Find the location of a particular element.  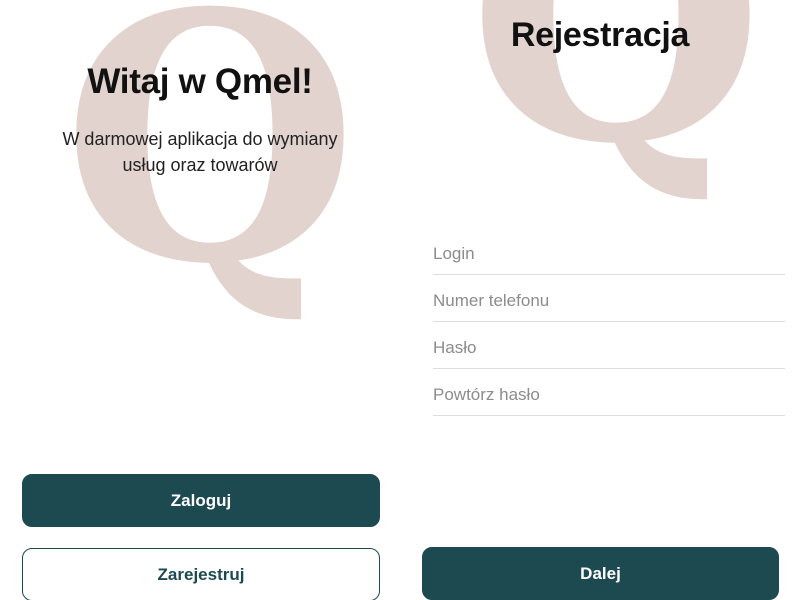

page-title: Rejestracja is located at coordinates (600, 35).